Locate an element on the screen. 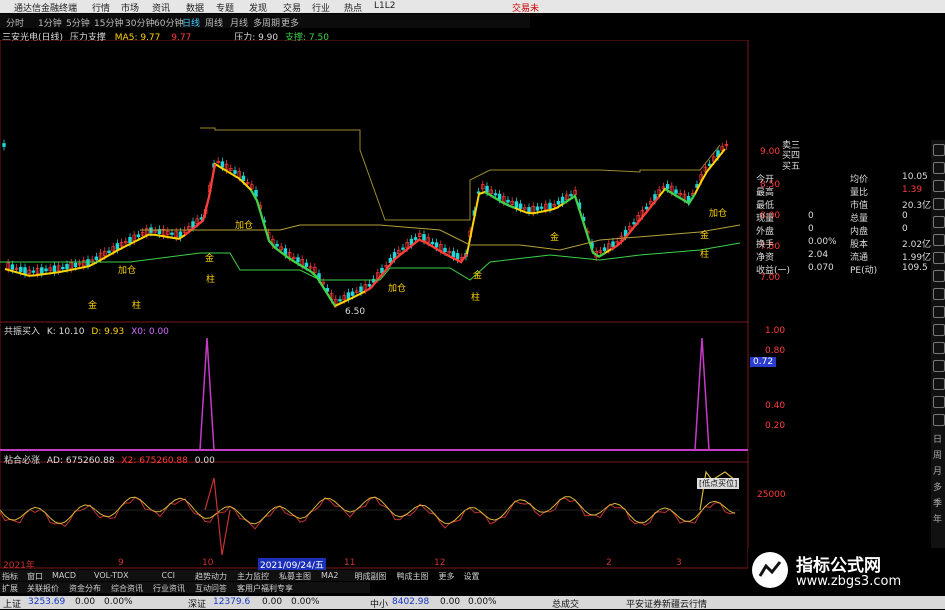 The height and width of the screenshot is (610, 945). period-tab: 月线 is located at coordinates (239, 22).